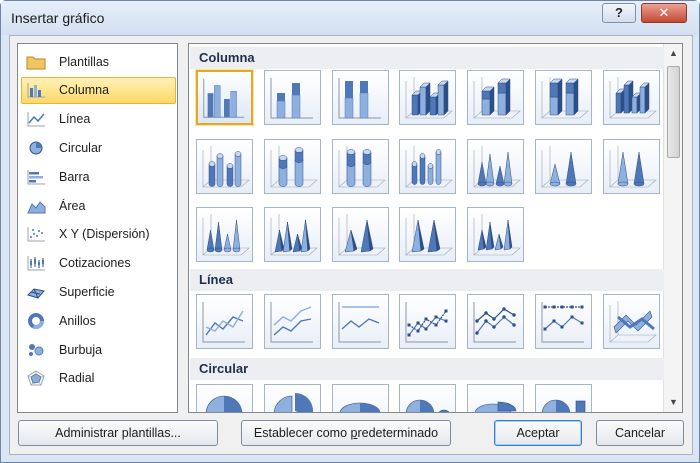 Image resolution: width=700 pixels, height=463 pixels. What do you see at coordinates (673, 53) in the screenshot?
I see `scroll-up-arrow-icon: ▲` at bounding box center [673, 53].